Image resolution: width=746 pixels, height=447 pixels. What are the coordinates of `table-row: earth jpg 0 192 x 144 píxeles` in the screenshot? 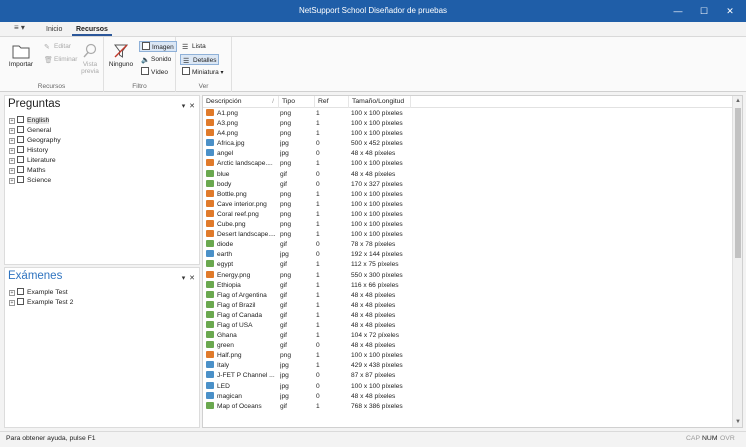 It's located at (468, 255).